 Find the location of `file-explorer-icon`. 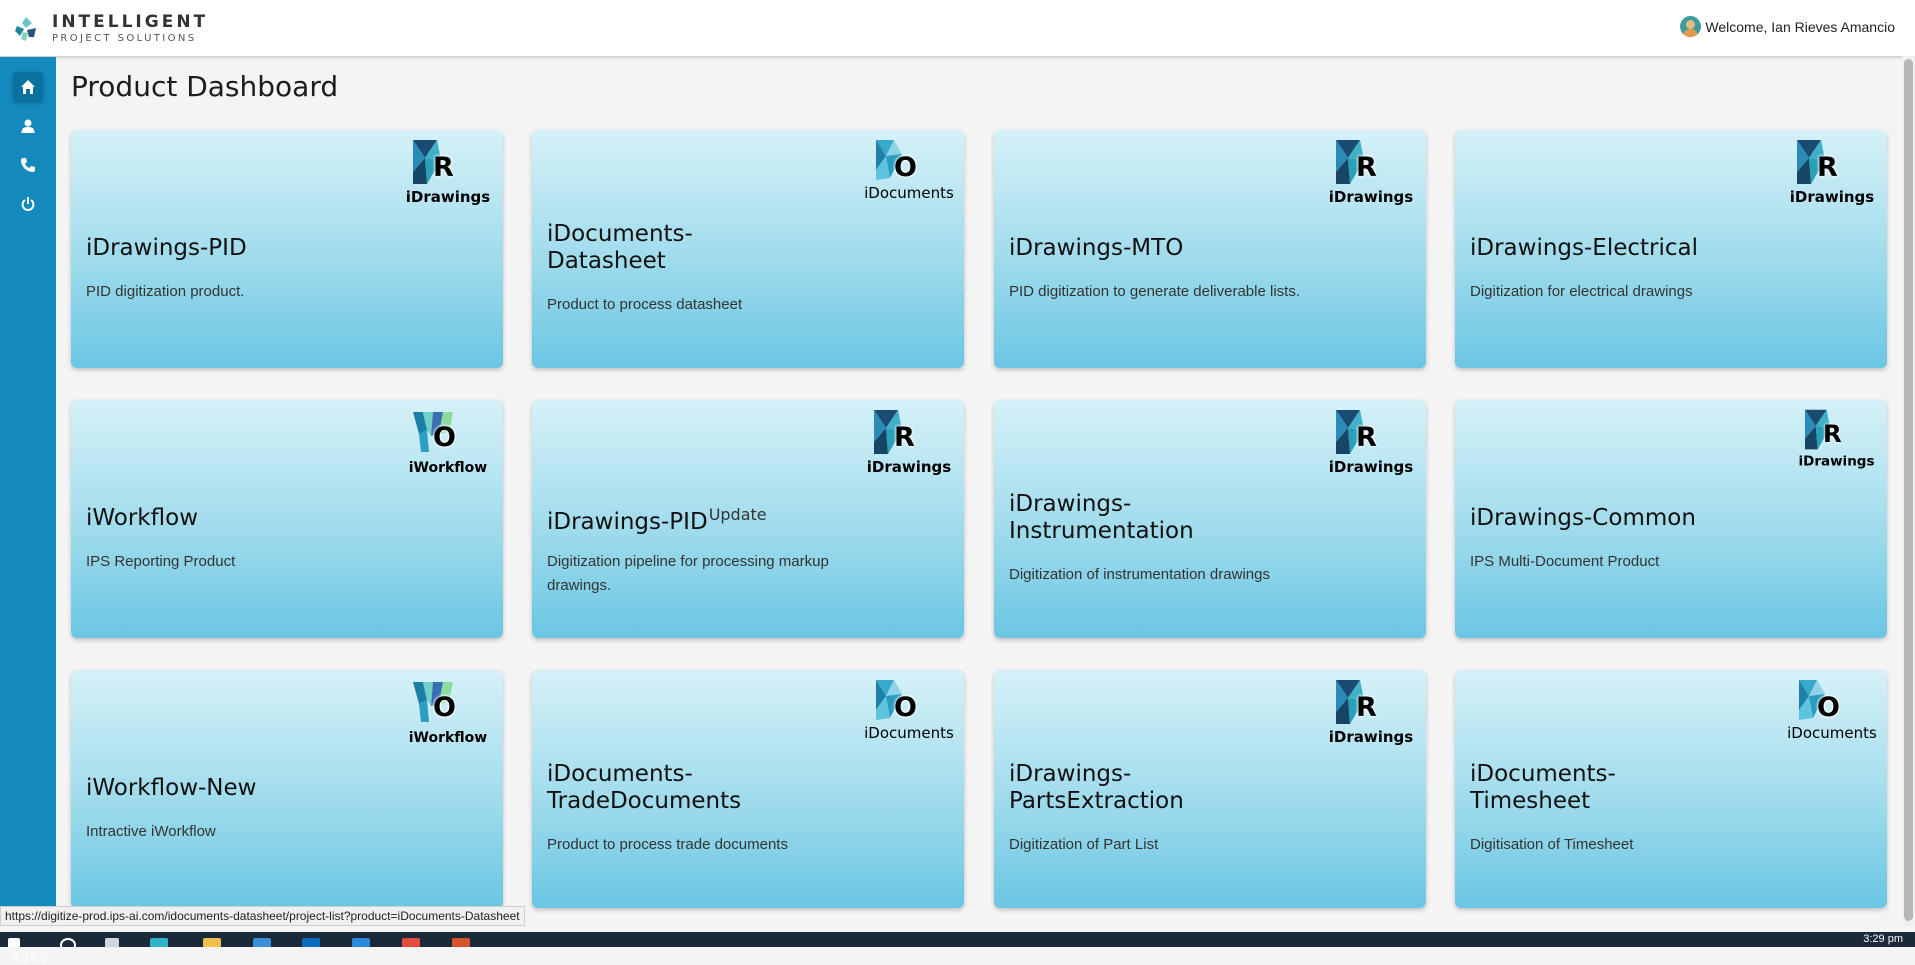

file-explorer-icon is located at coordinates (212, 942).